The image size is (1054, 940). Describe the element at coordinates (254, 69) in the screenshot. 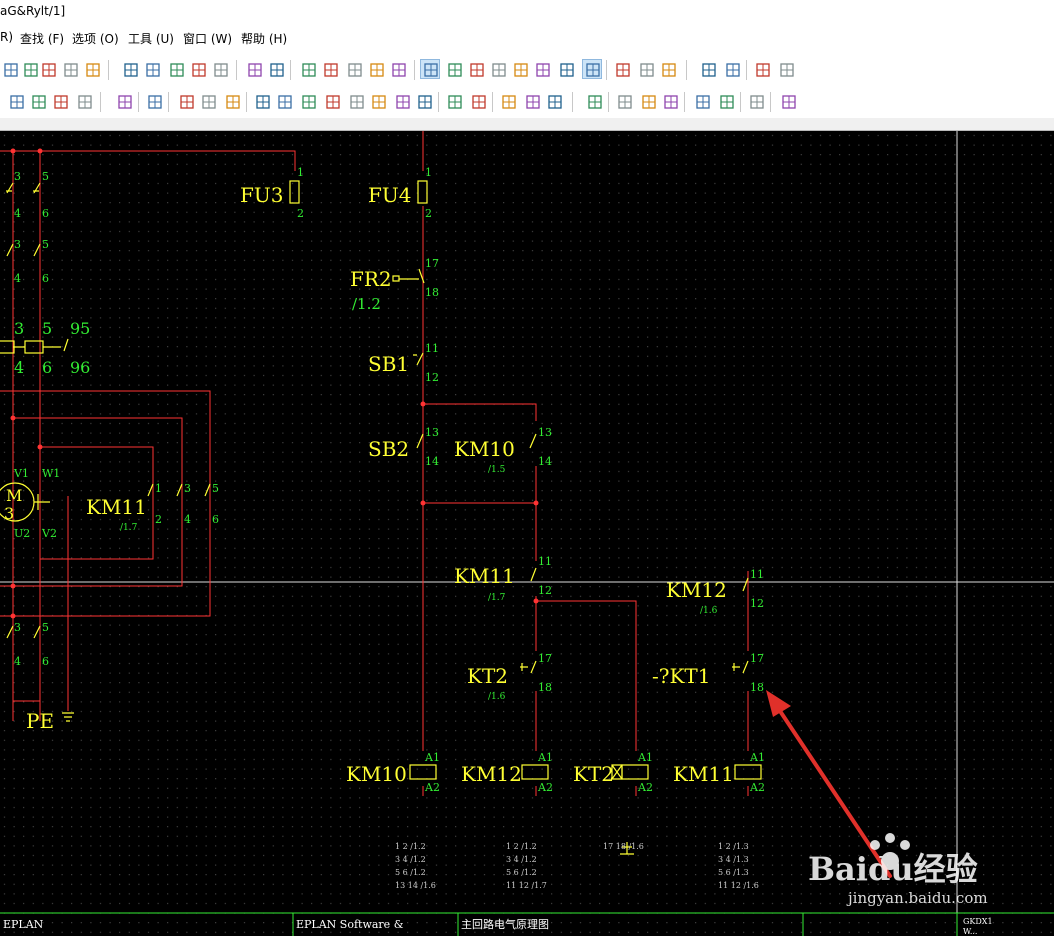

I see `arrow-left-icon` at that location.